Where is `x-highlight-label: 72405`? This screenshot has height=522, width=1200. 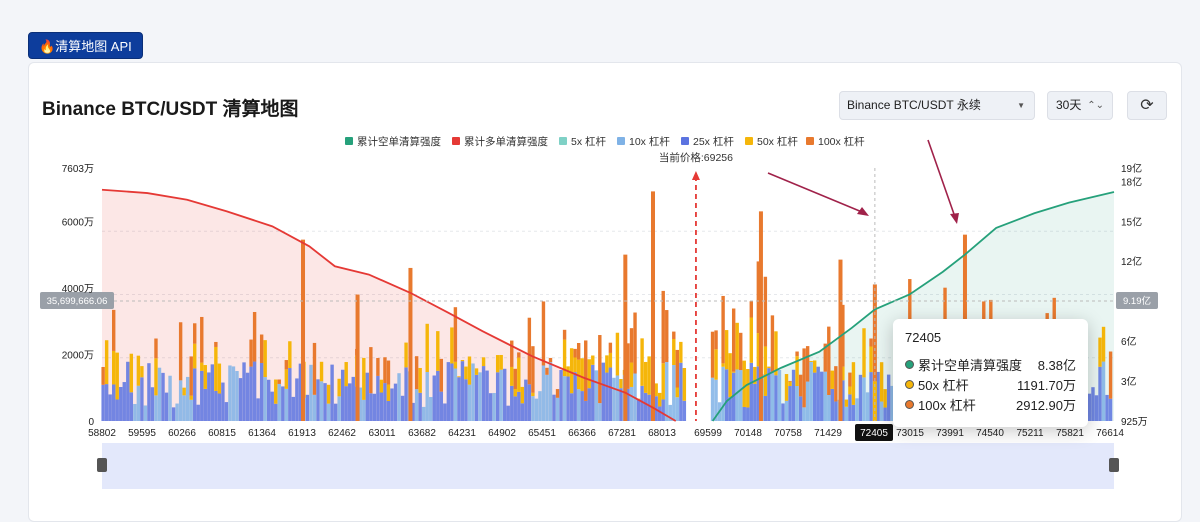
x-highlight-label: 72405 is located at coordinates (874, 433).